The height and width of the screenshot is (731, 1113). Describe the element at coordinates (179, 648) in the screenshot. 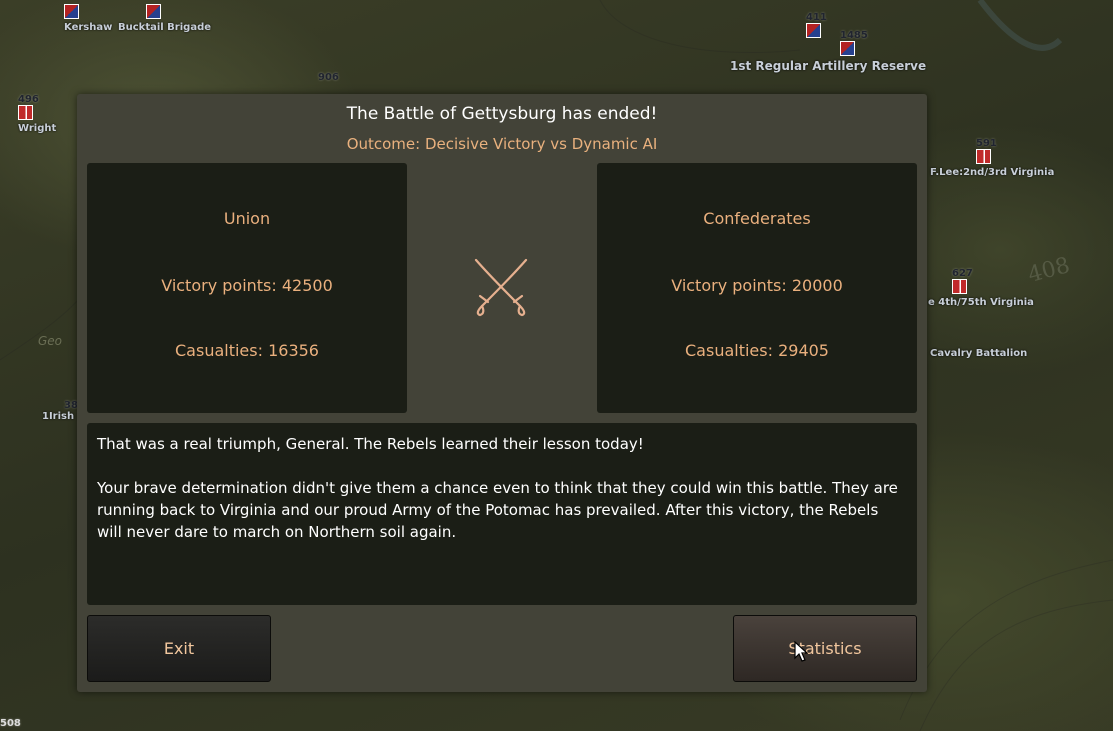

I see `exit-button: Exit` at that location.